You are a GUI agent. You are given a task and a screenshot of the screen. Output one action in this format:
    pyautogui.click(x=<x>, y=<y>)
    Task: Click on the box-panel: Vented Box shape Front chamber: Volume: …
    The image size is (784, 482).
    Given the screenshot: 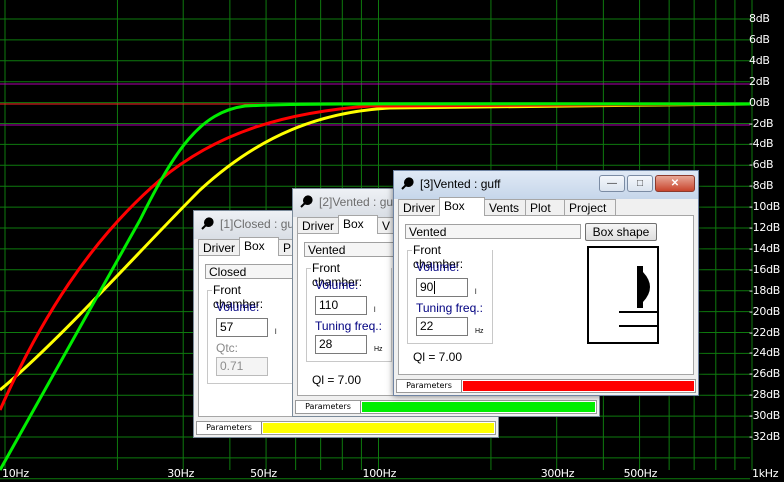 What is the action you would take?
    pyautogui.click(x=546, y=295)
    